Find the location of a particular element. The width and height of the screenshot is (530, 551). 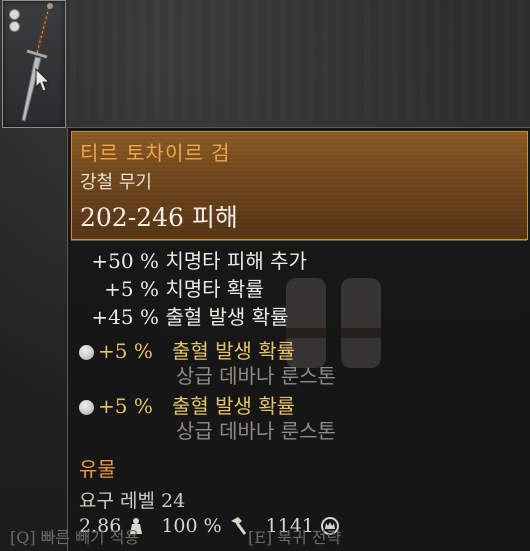

hint-quick-action: [Q] 빠른 빼기 적용 is located at coordinates (75, 537).